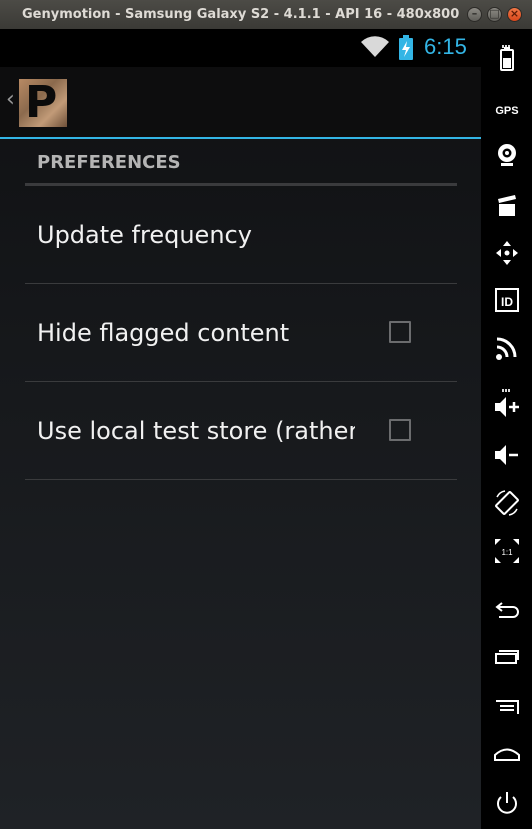  I want to click on device-id-icon: ID, so click(506, 300).